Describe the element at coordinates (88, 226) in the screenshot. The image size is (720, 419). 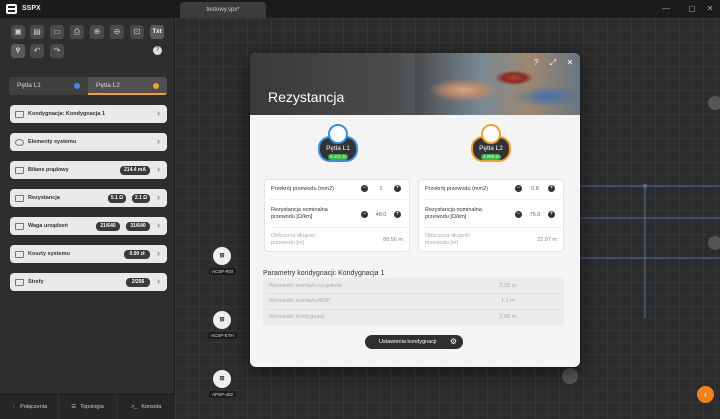
I see `menu-device-weight: Waga urządzeń 21/640 31/640 ›` at that location.